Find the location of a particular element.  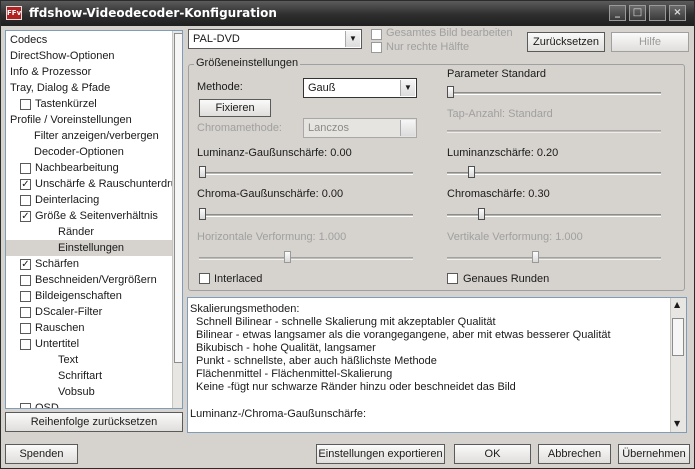

chroma-method-value: Lanczos is located at coordinates (328, 128).